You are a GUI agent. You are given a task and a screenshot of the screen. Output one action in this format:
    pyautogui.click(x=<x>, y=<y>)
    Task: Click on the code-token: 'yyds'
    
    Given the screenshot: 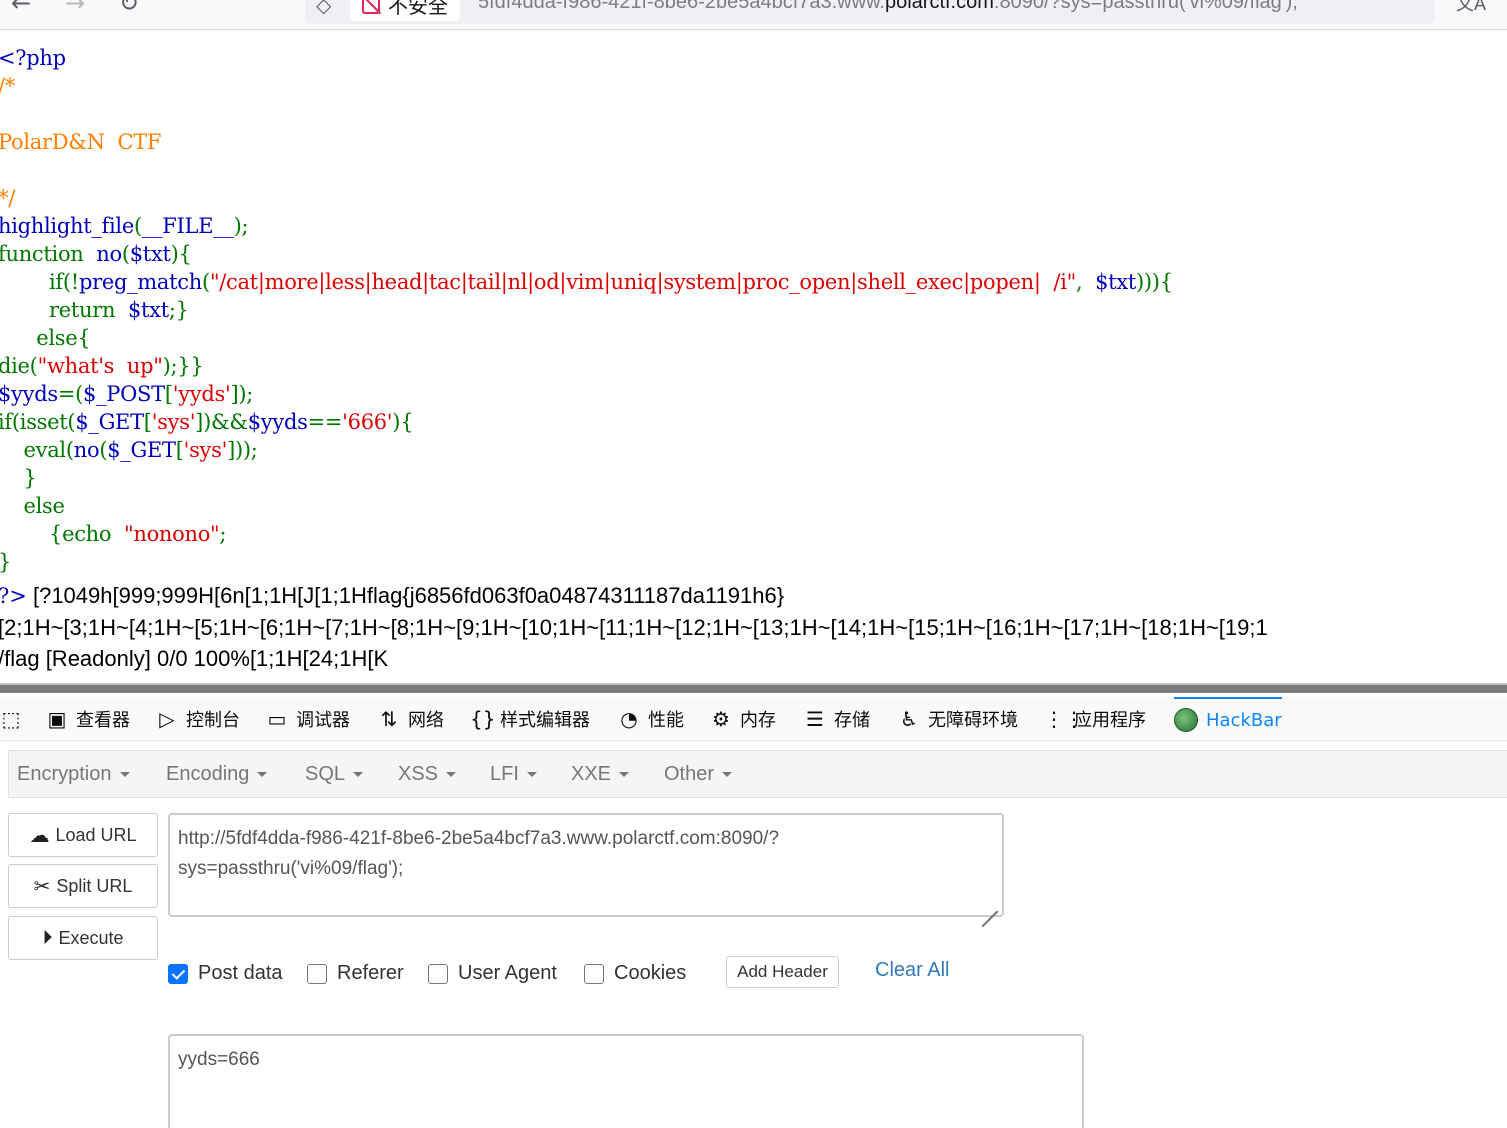 What is the action you would take?
    pyautogui.click(x=201, y=394)
    